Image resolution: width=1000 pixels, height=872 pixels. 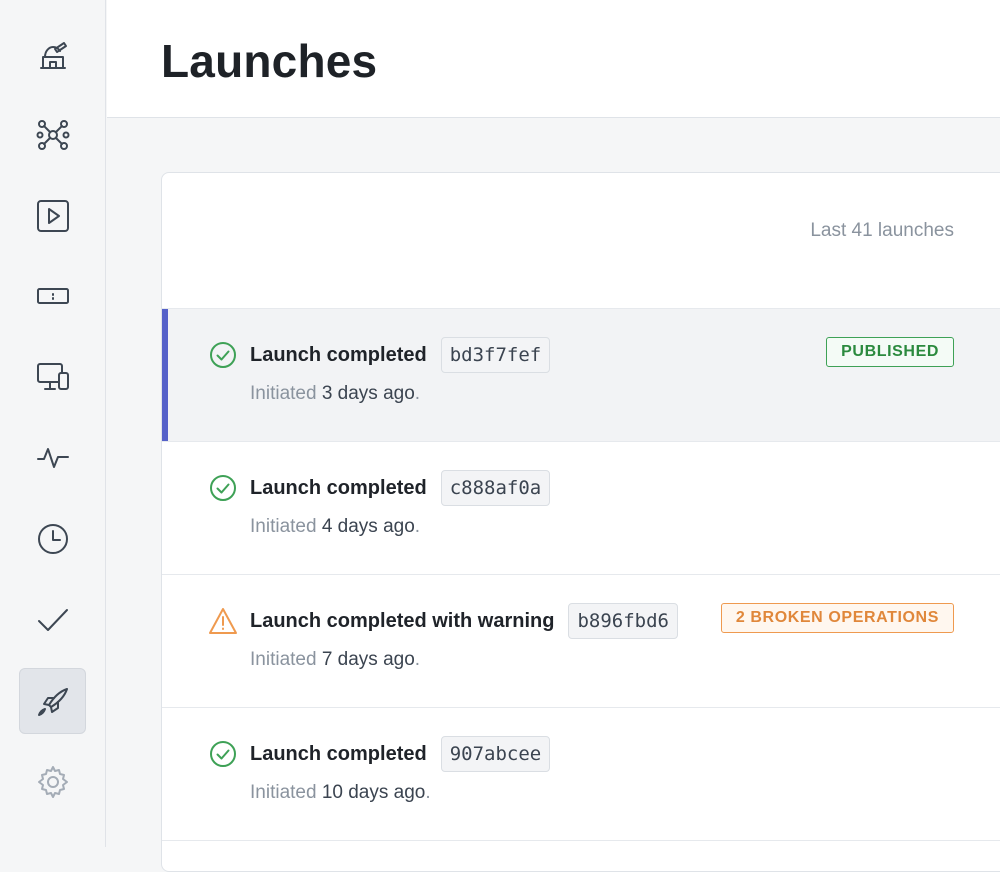 I want to click on page-header: Launches, so click(x=553, y=59).